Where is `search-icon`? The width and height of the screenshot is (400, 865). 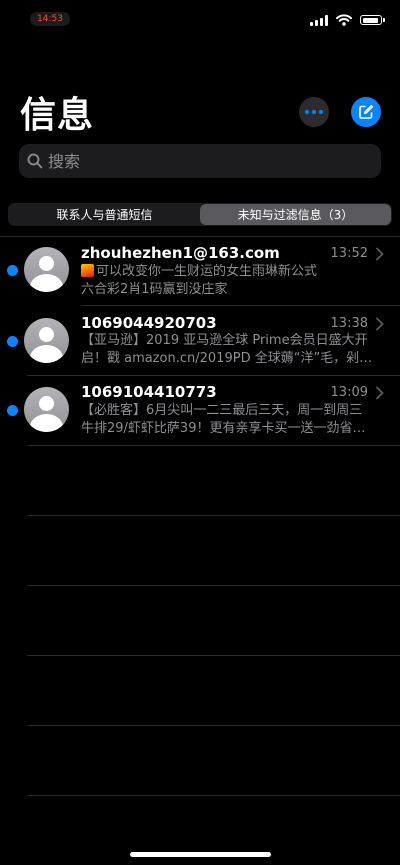 search-icon is located at coordinates (35, 161).